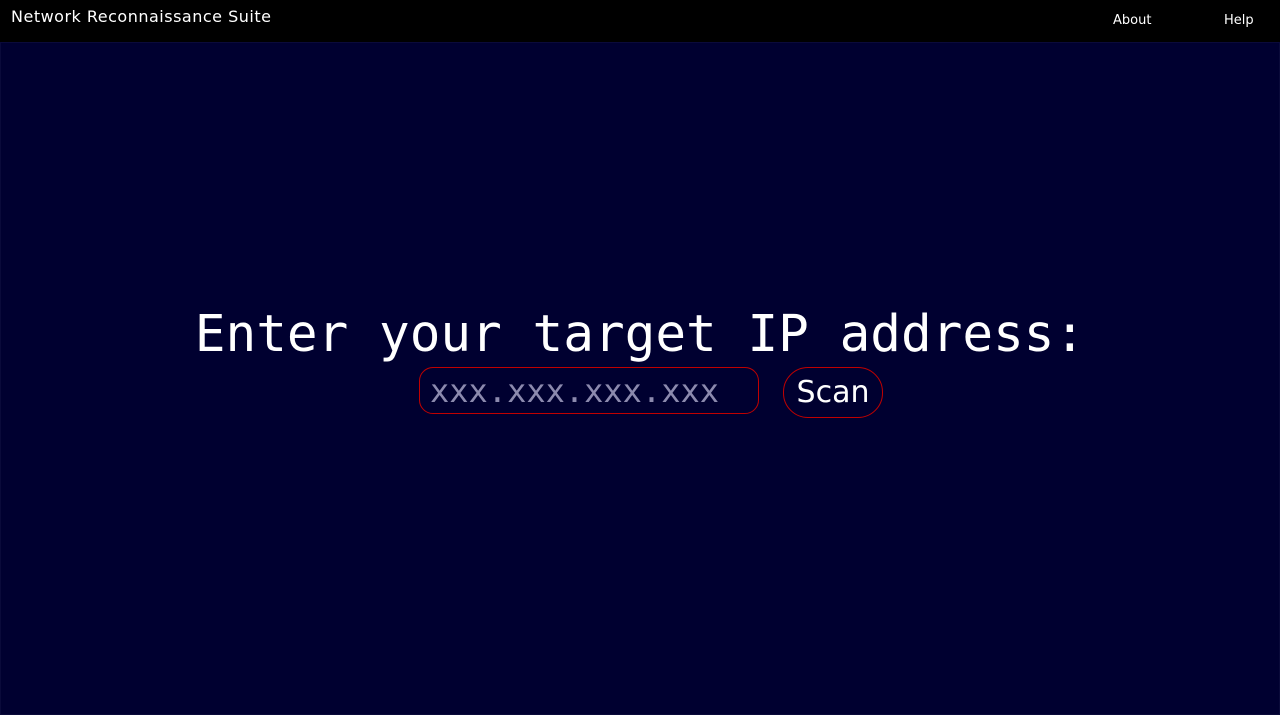 The image size is (1280, 715). I want to click on ip-address-input, so click(589, 390).